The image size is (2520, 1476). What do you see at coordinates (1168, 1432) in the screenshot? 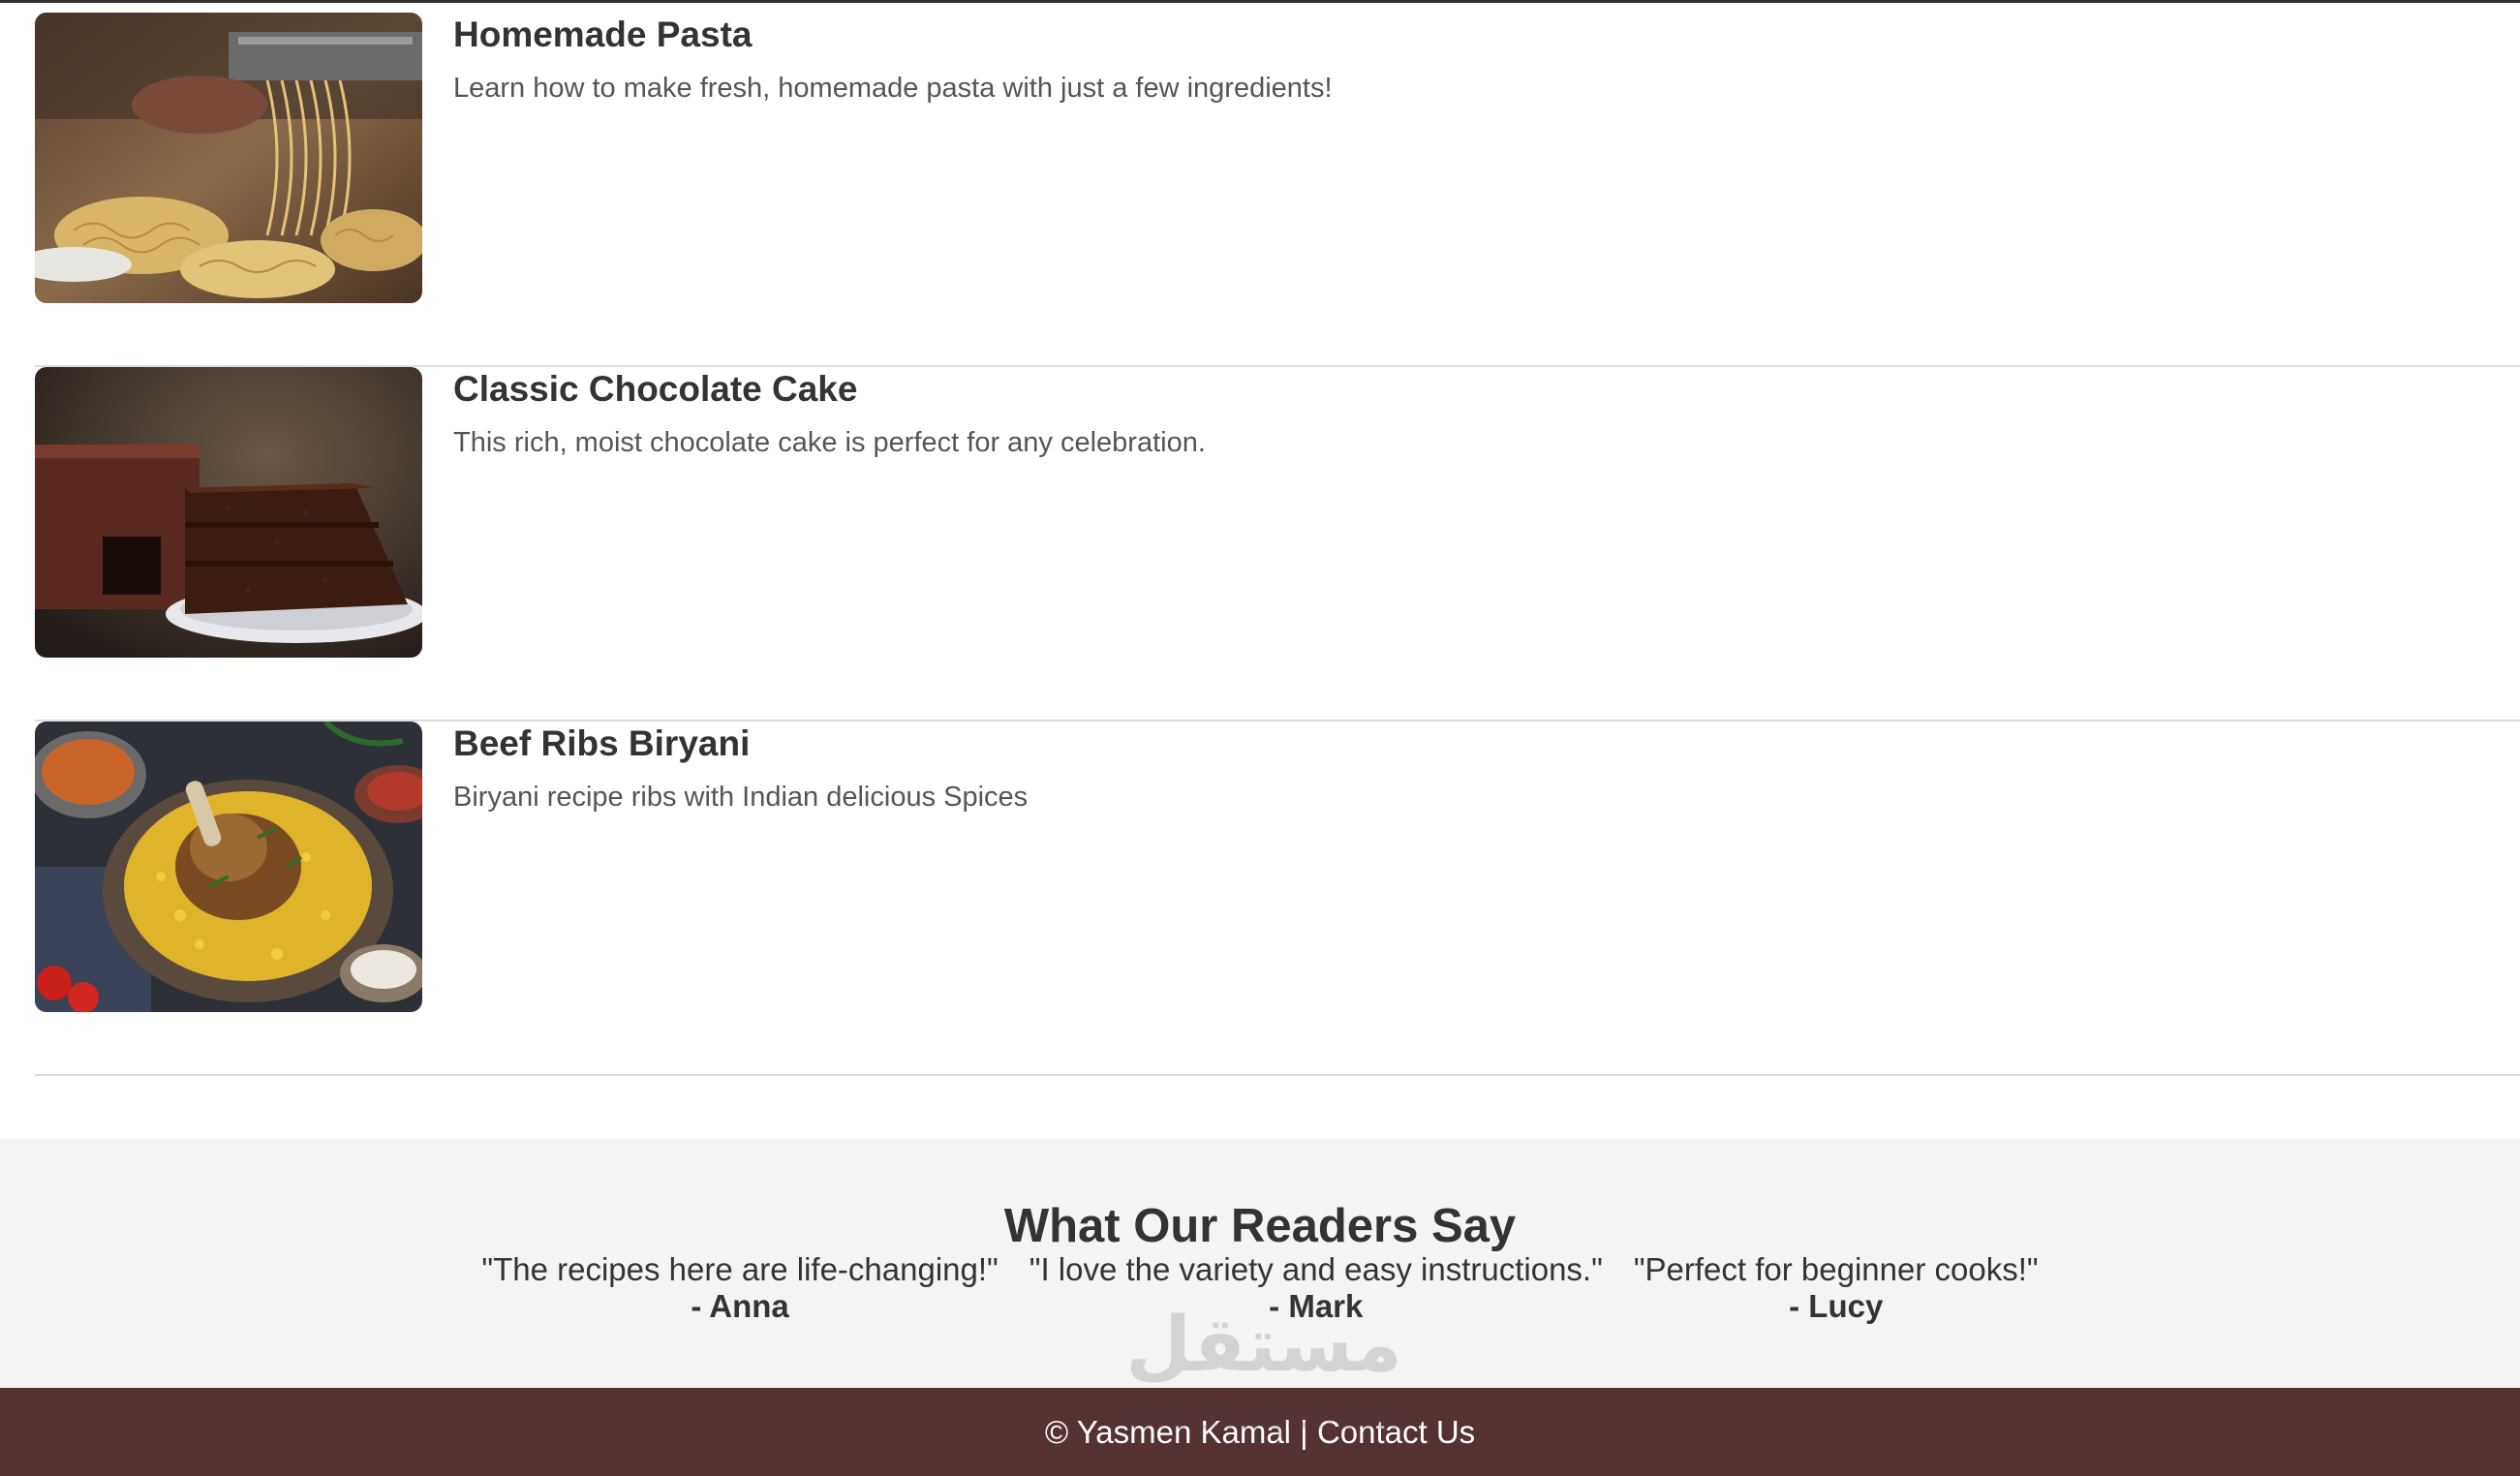
I see `footer-copyright: © Yasmen Kamal` at bounding box center [1168, 1432].